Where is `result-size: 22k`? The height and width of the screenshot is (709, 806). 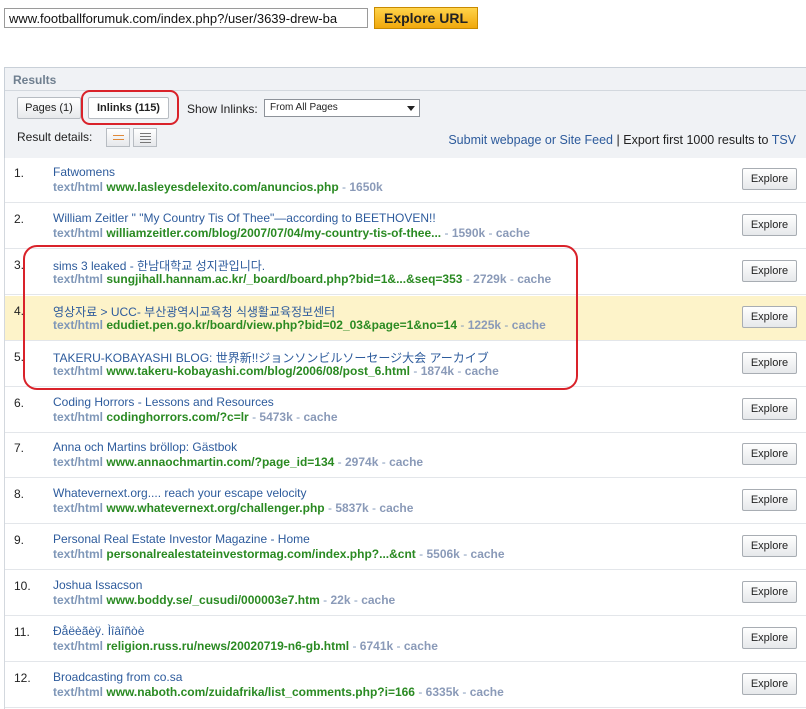
result-size: 22k is located at coordinates (340, 600).